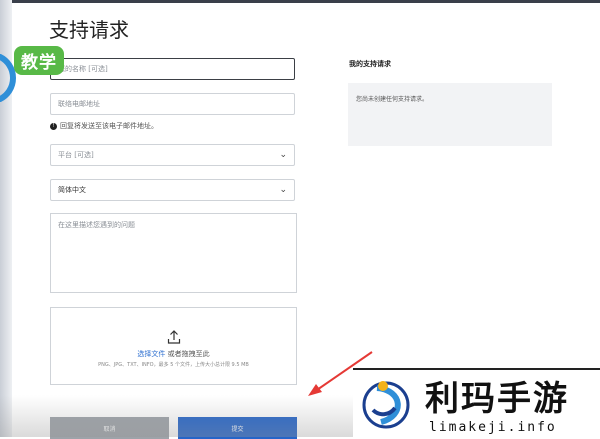  I want to click on upload-icon, so click(173, 337).